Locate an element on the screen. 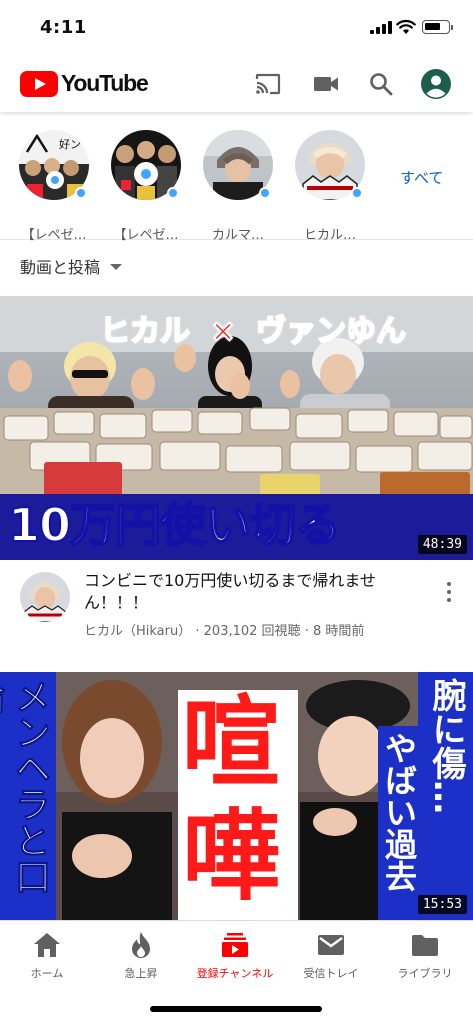 The height and width of the screenshot is (1024, 473). subscribed-channels-row: 好ン 【レペゼ… 【レペゼ… カルマ… ヒカル… すべて is located at coordinates (236, 177).